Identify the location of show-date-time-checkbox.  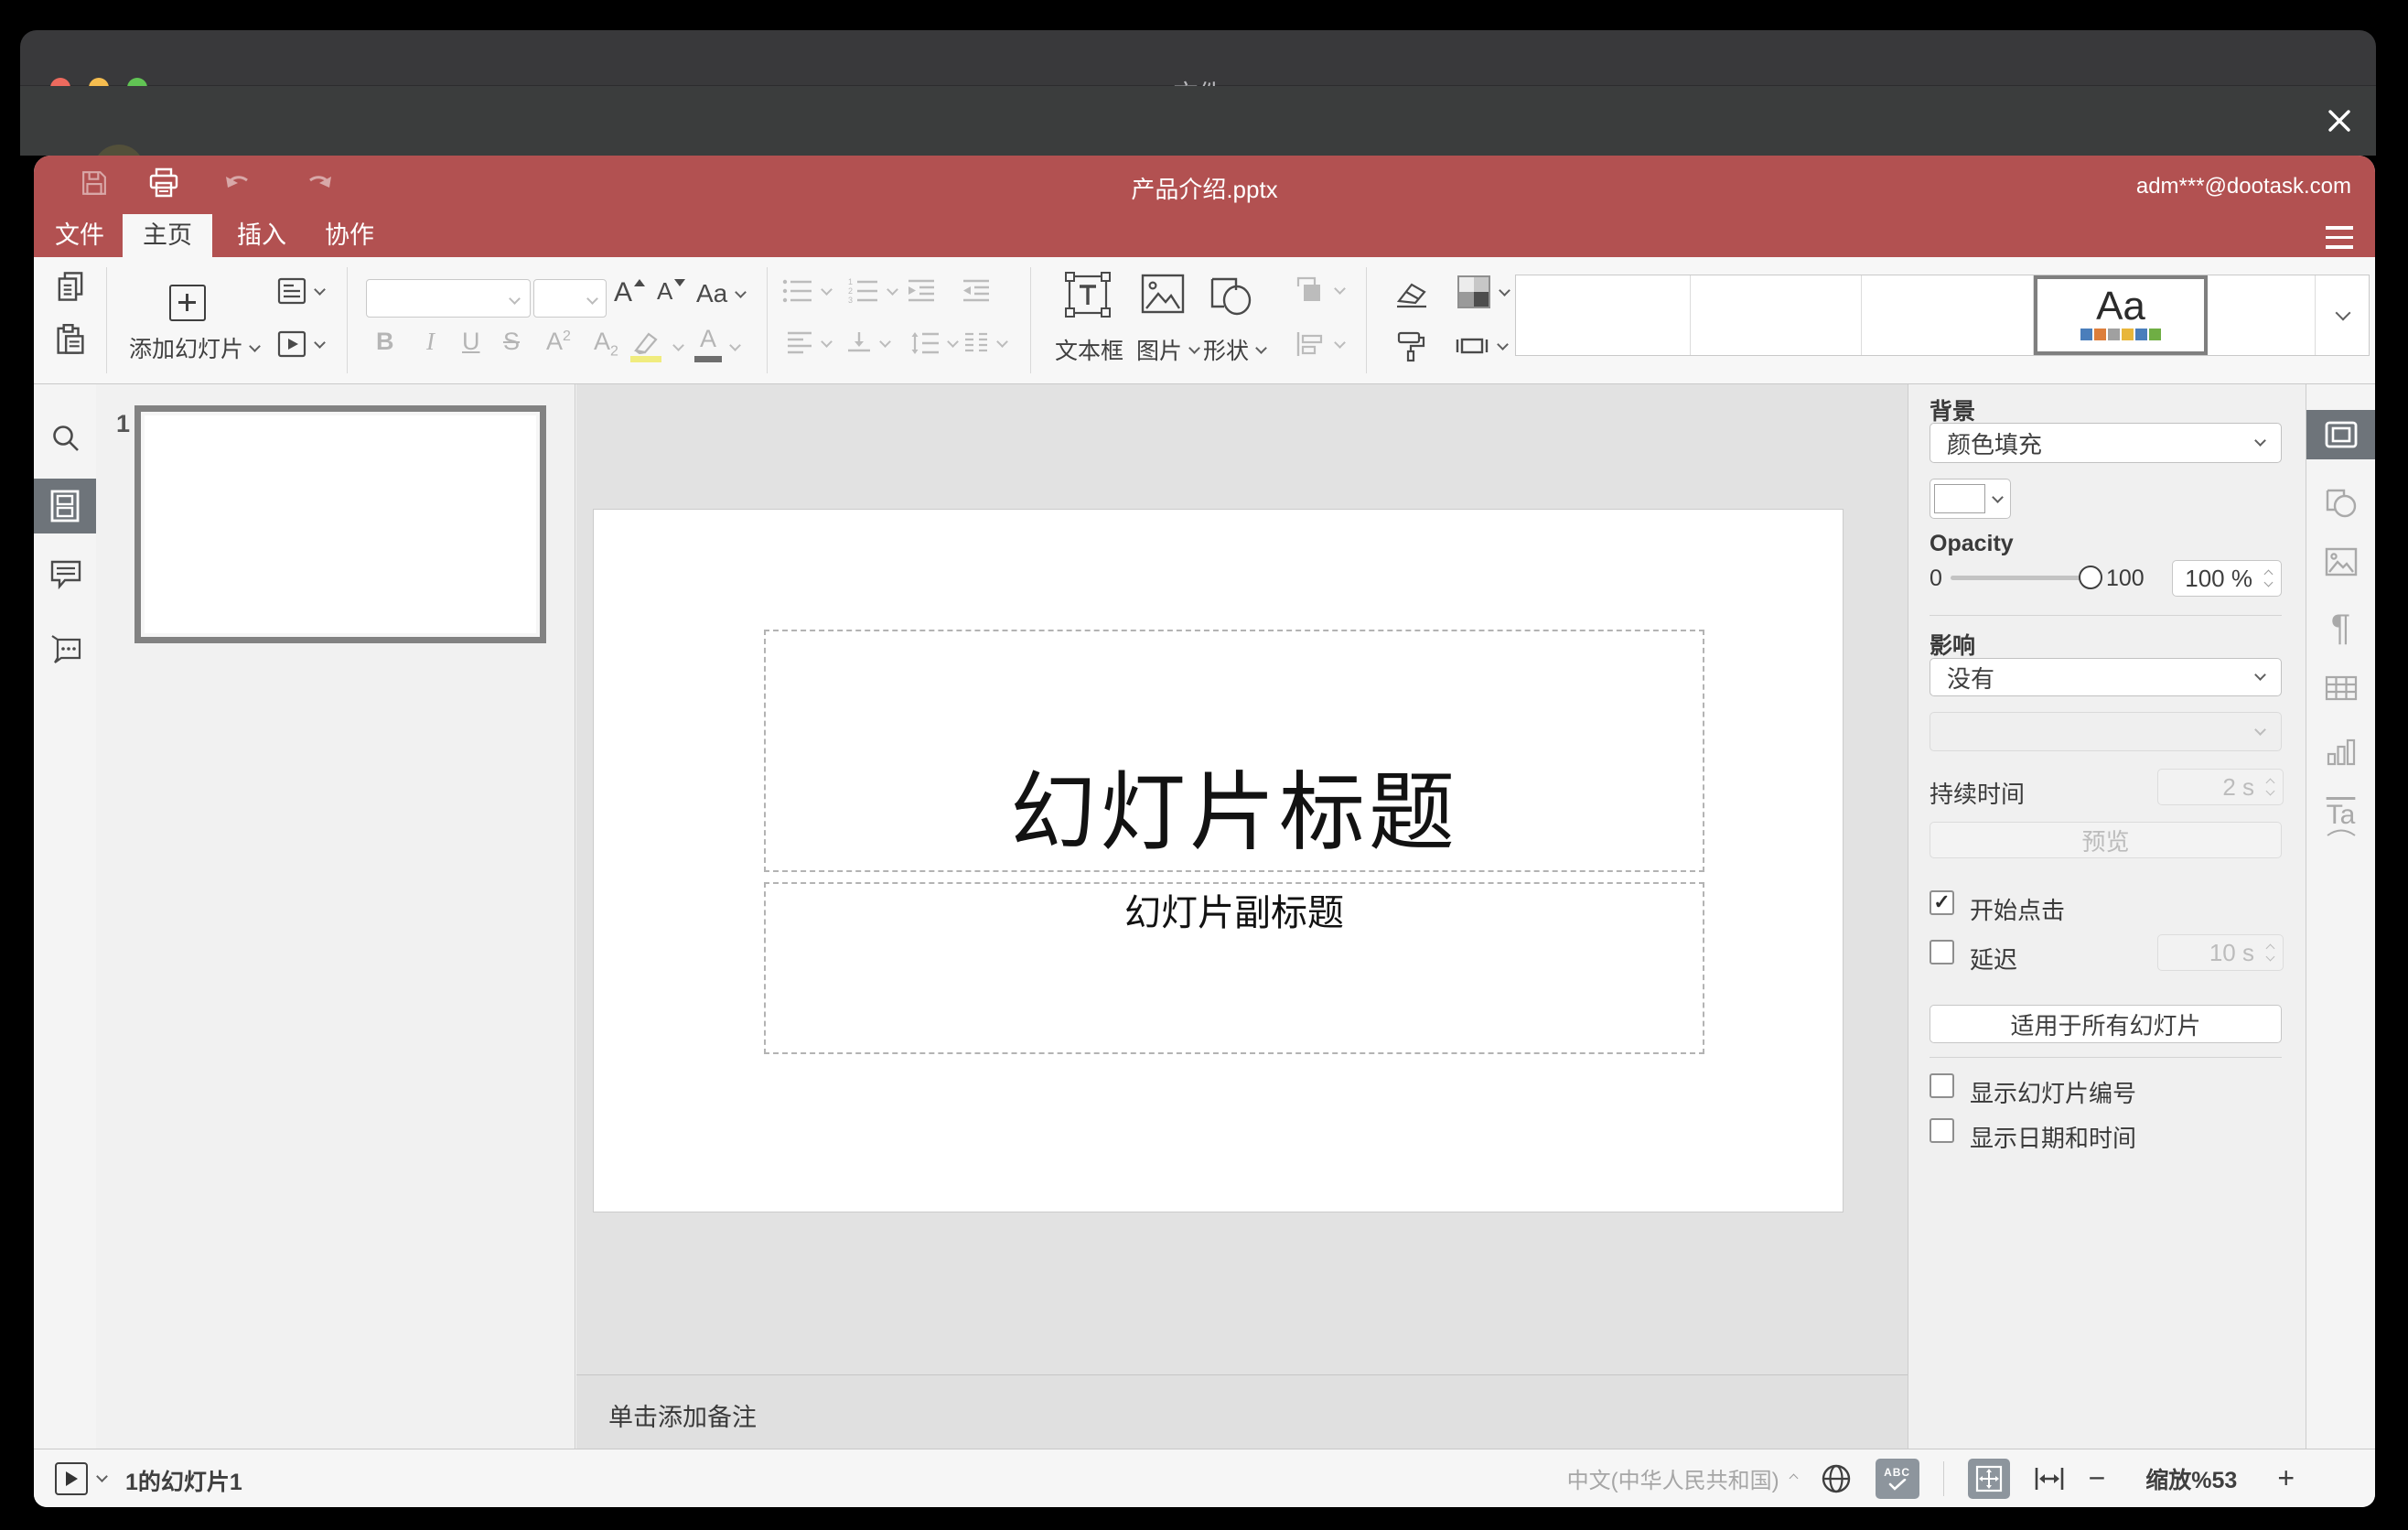
(1942, 1130).